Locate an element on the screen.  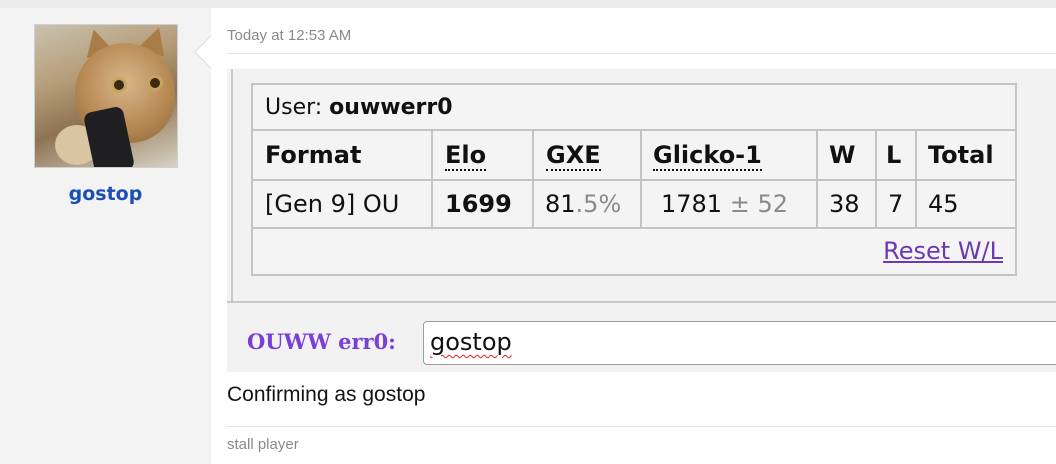
cell-total: 45 is located at coordinates (943, 204).